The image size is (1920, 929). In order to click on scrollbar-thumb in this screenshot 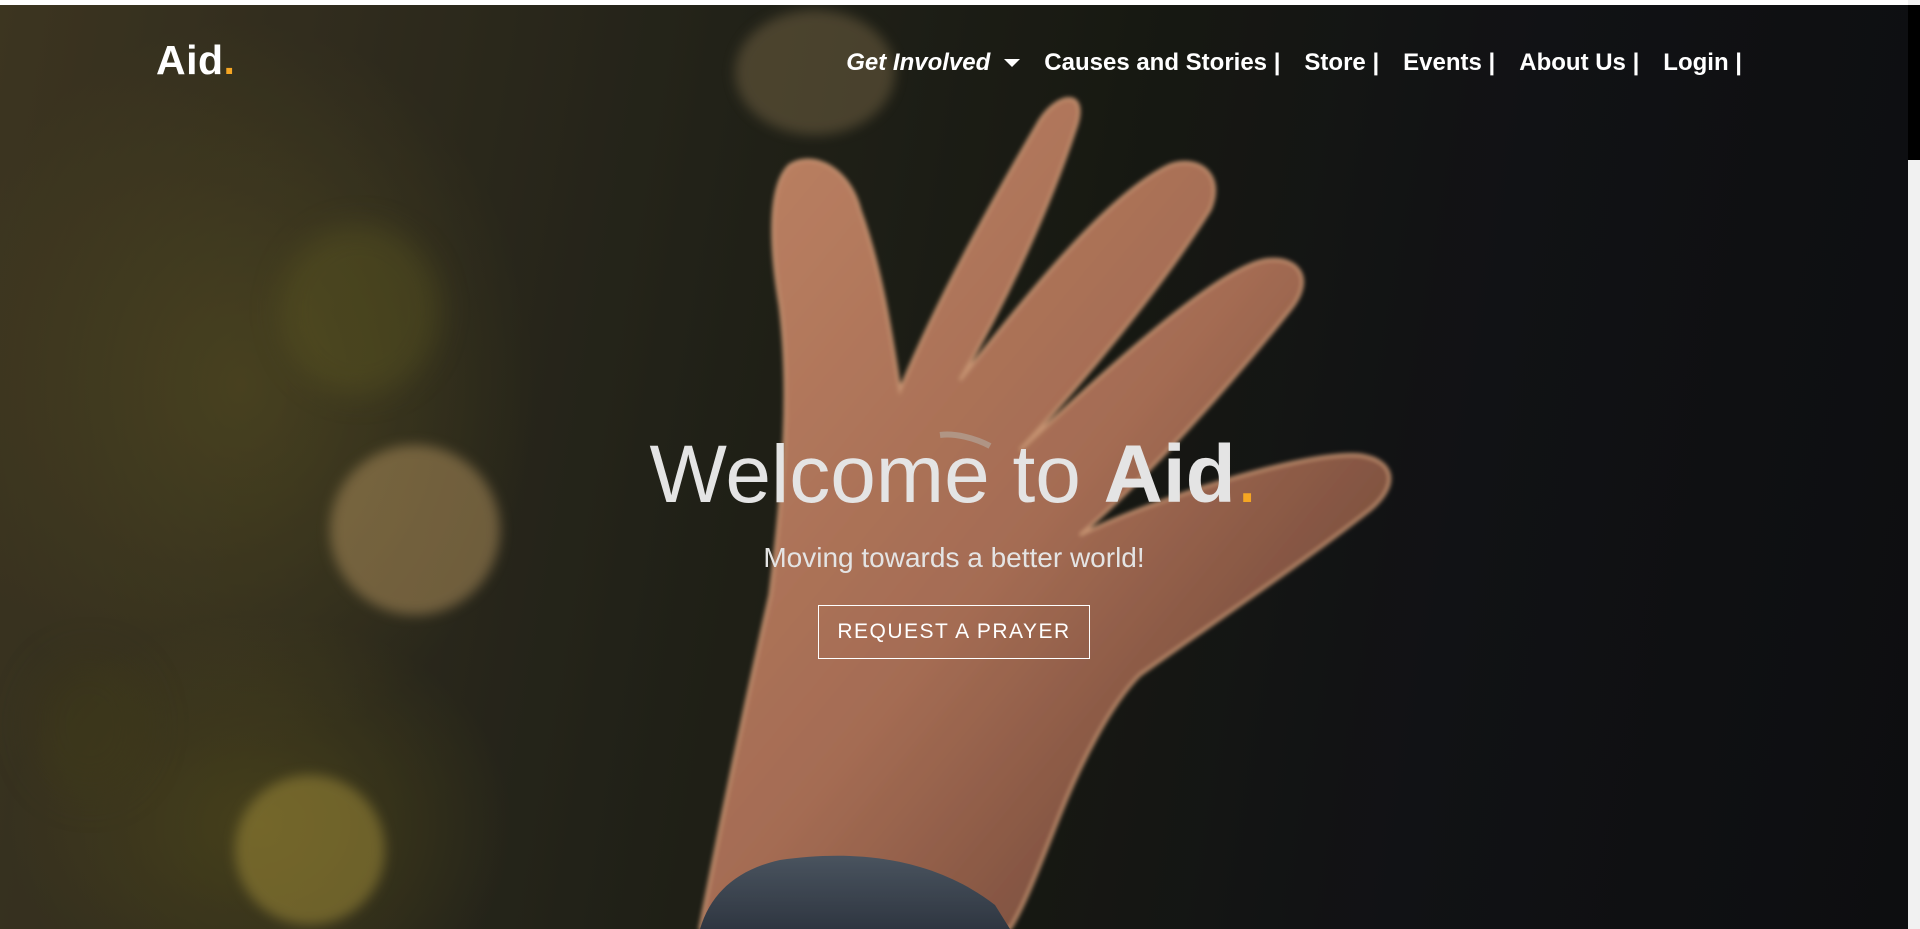, I will do `click(1914, 82)`.